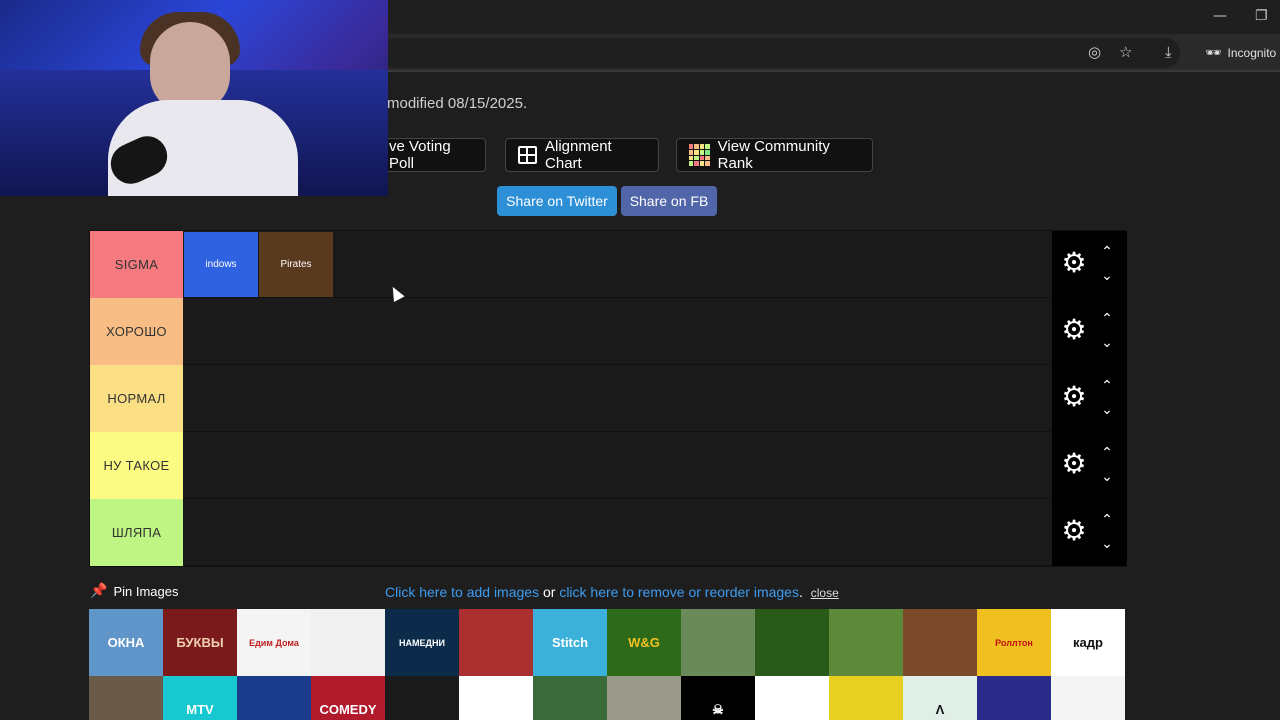  Describe the element at coordinates (718, 698) in the screenshot. I see `pool-image: ☠` at that location.